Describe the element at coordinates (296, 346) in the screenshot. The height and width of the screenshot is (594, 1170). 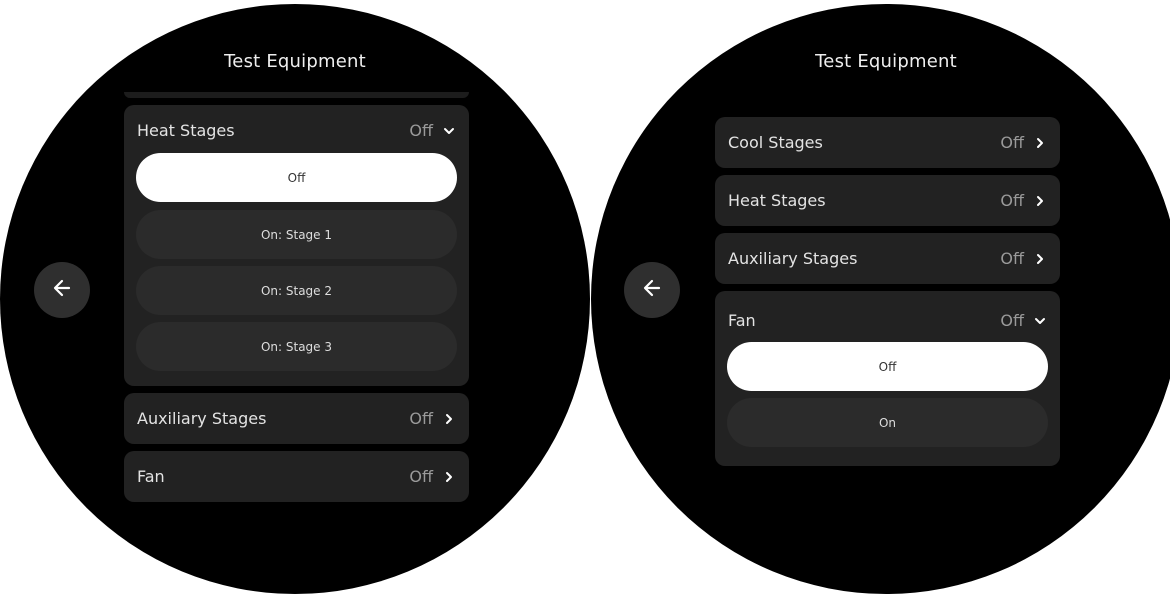
I see `option-stage-3: On: Stage 3` at that location.